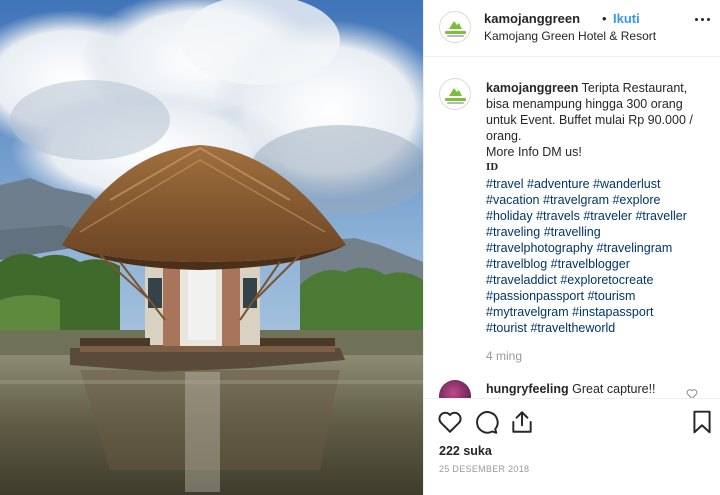 The height and width of the screenshot is (495, 720). What do you see at coordinates (660, 216) in the screenshot?
I see `hashtag-link: #traveller` at bounding box center [660, 216].